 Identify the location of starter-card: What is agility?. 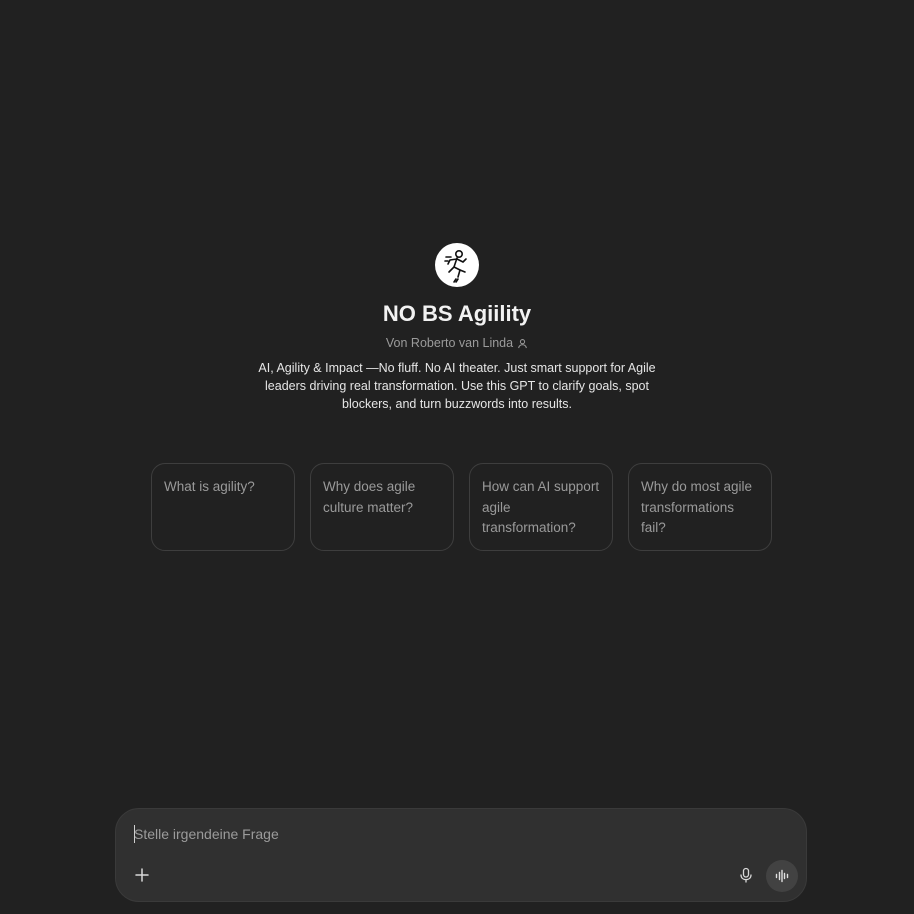
(223, 507).